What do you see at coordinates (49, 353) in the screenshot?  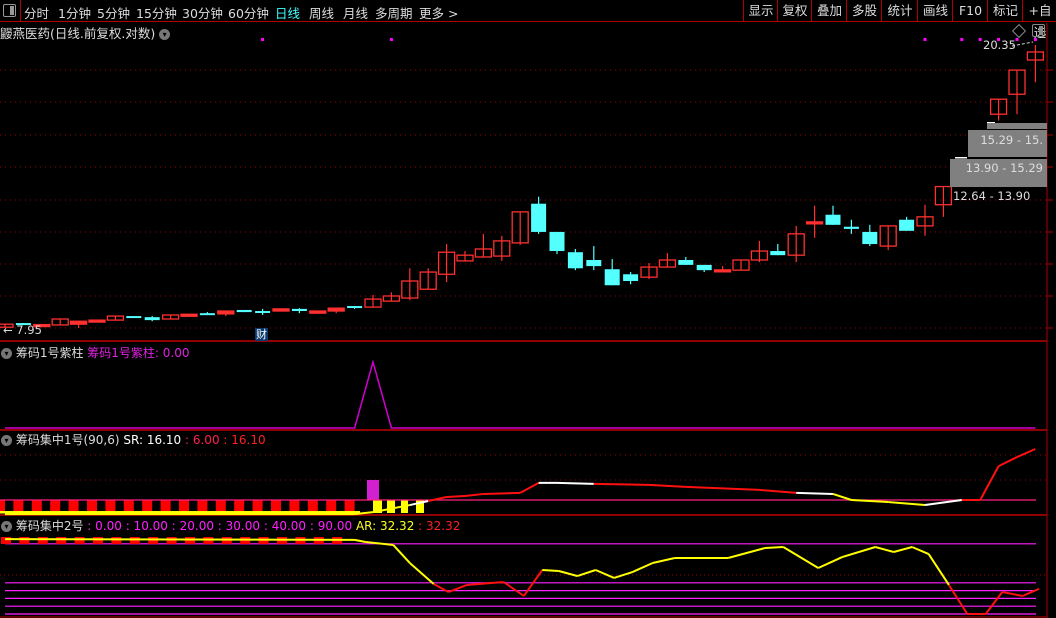 I see `indicator-name: 筹码1号紫柱` at bounding box center [49, 353].